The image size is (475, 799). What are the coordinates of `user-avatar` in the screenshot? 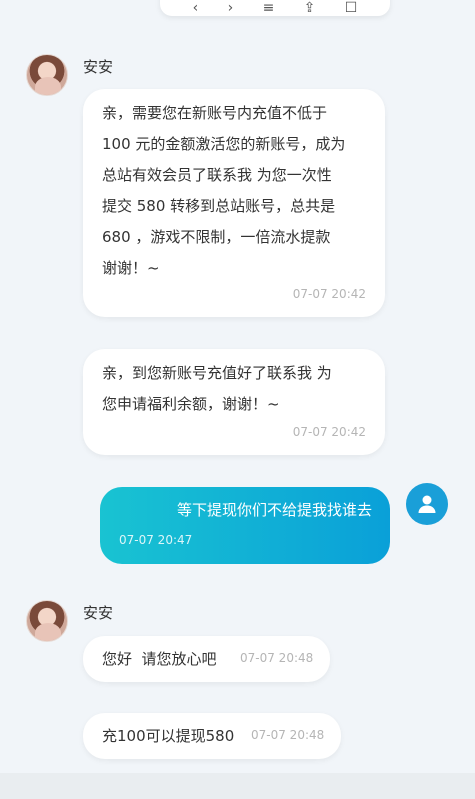 It's located at (427, 504).